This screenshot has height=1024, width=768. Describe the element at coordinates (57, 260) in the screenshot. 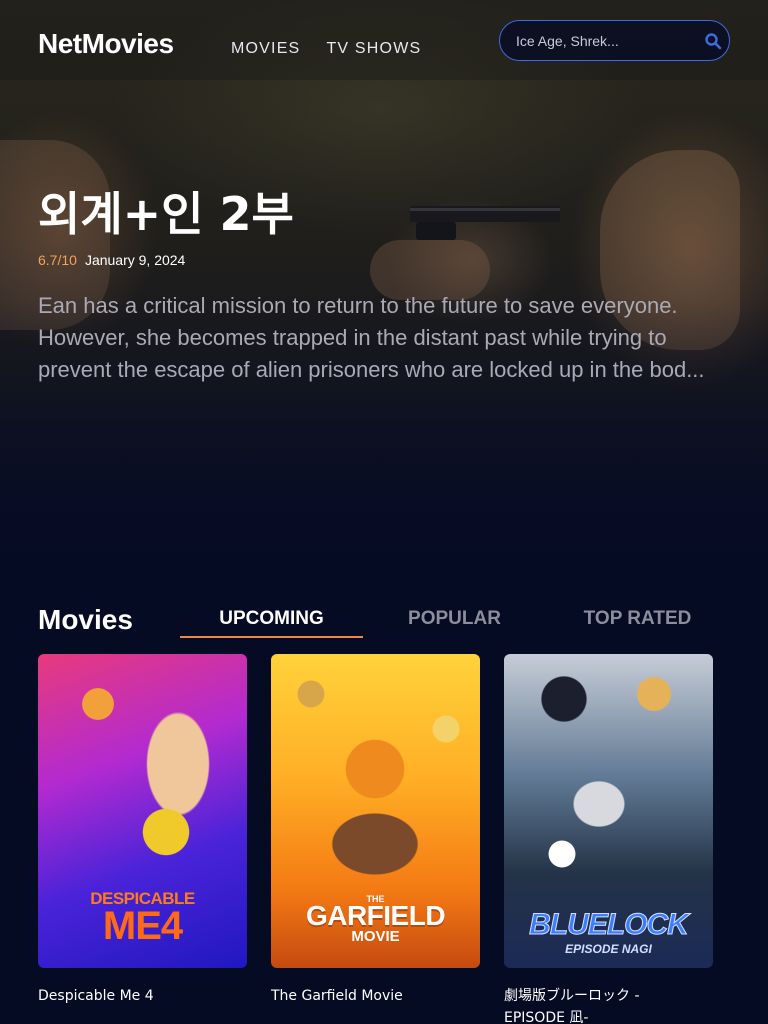

I see `hero-rating: 6.7/10` at that location.